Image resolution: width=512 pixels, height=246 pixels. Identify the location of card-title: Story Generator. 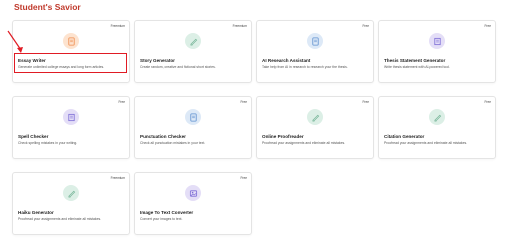
(157, 60).